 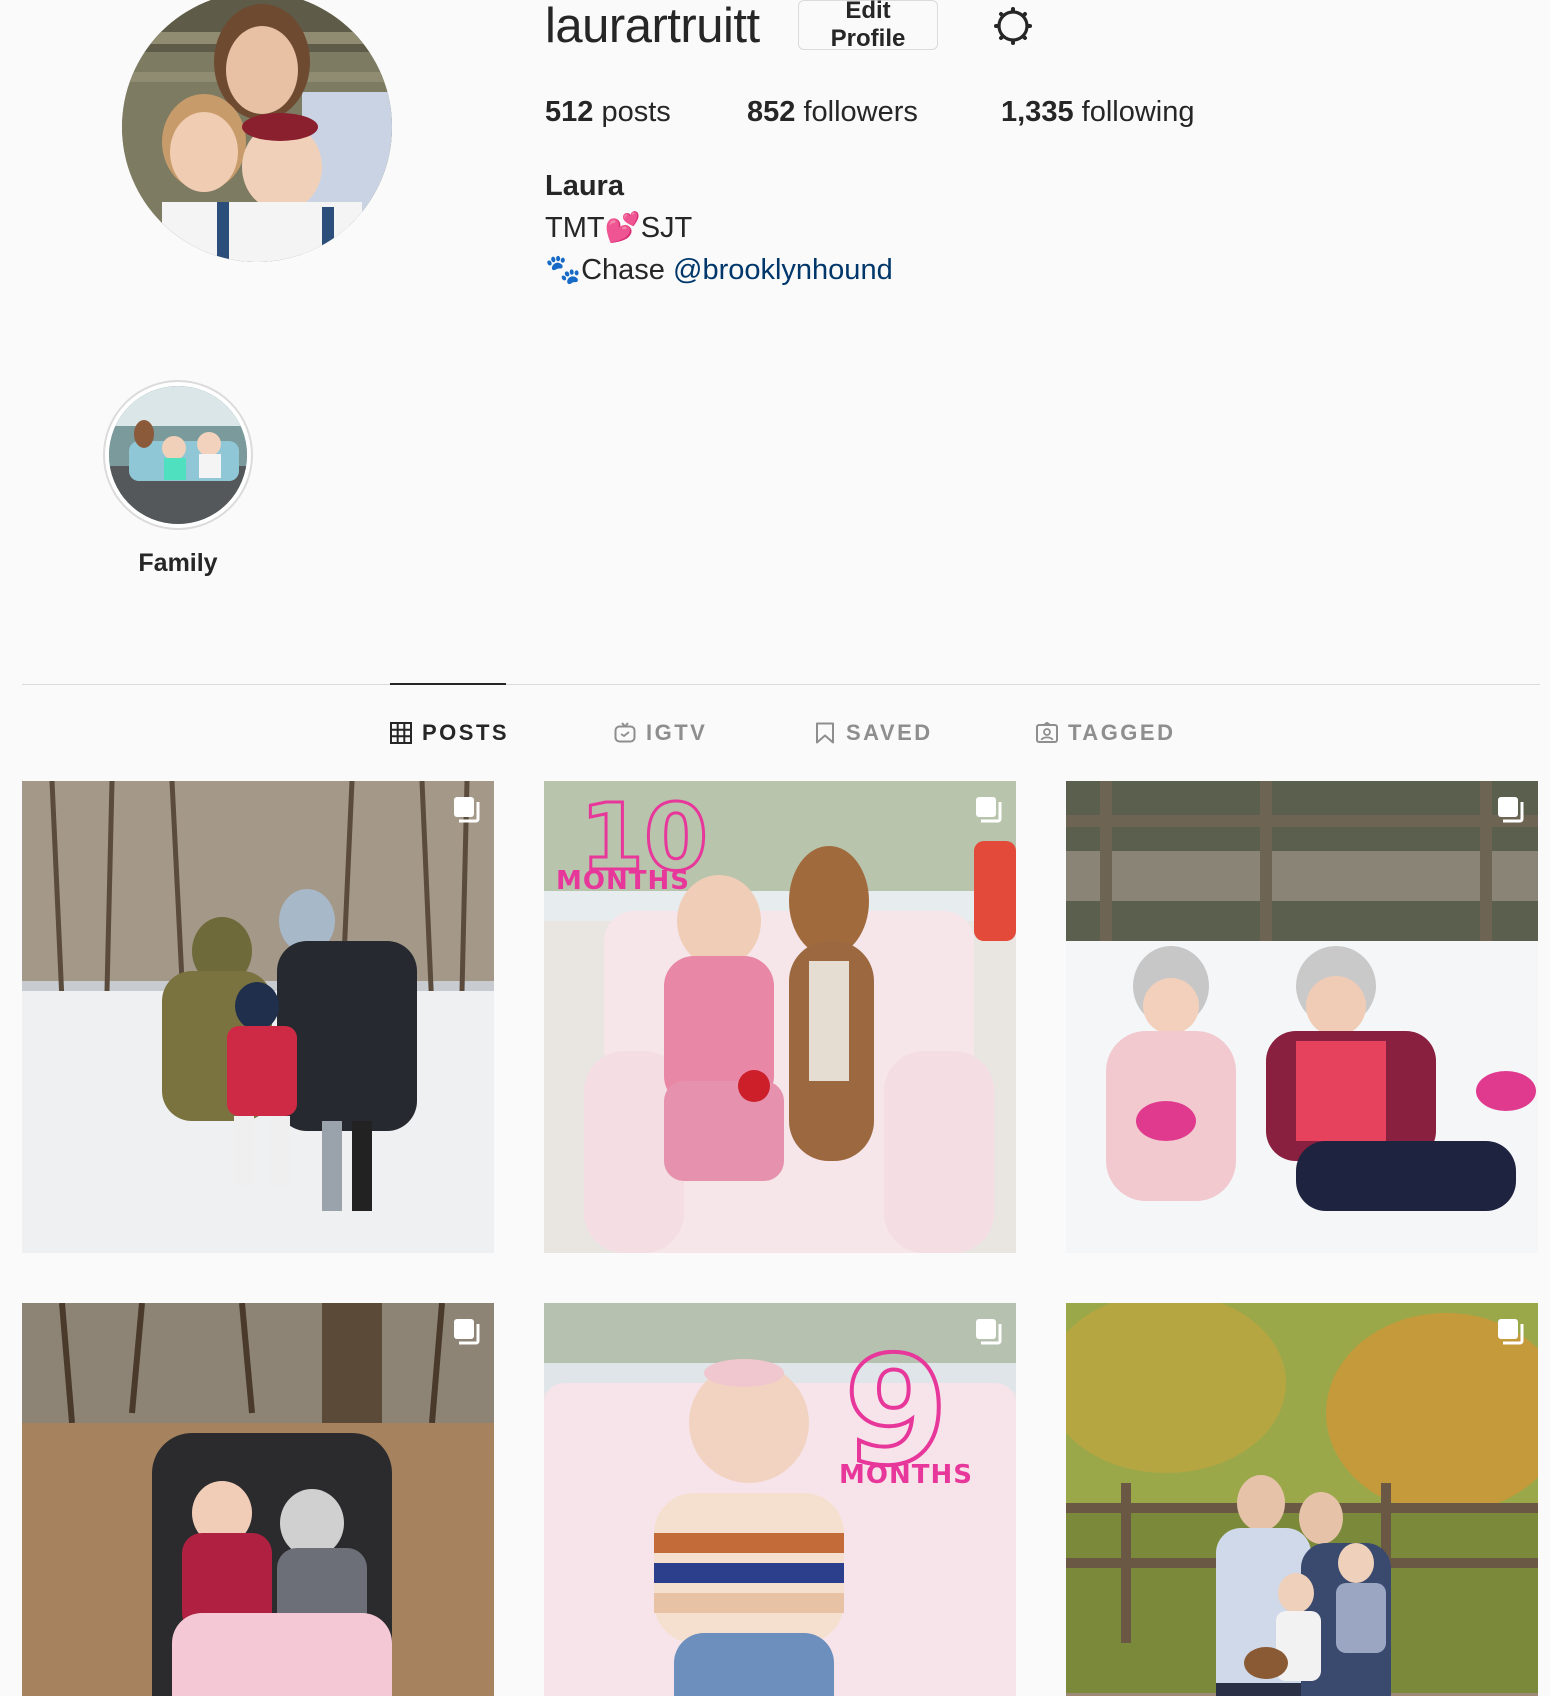 I want to click on tab-saved: SAVED, so click(x=873, y=733).